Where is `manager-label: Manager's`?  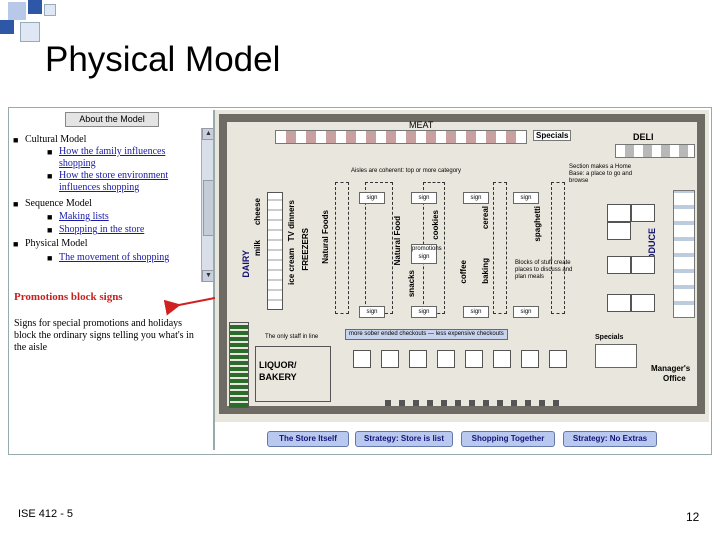 manager-label: Manager's is located at coordinates (671, 368).